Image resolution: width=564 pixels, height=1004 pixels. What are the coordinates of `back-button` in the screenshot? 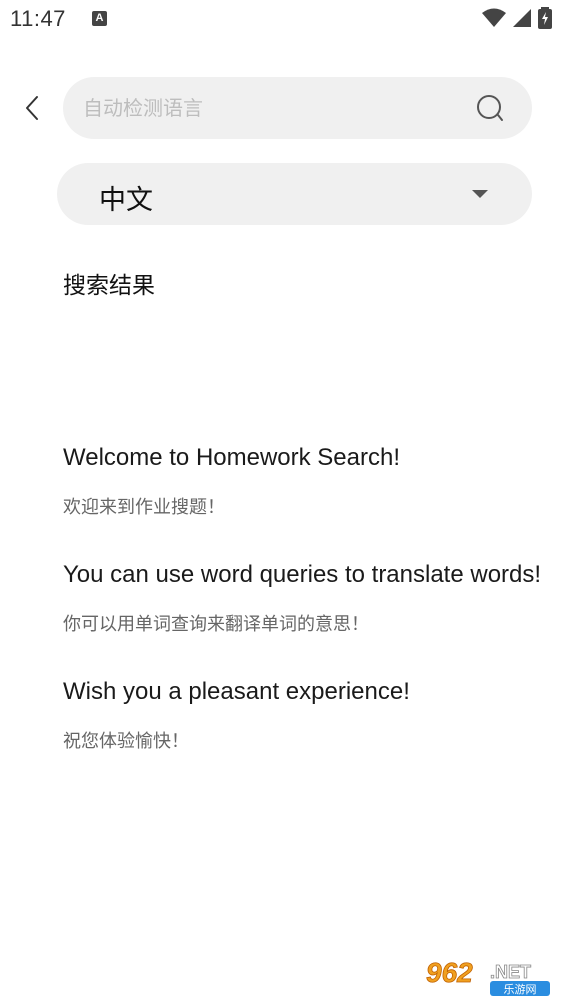 It's located at (32, 108).